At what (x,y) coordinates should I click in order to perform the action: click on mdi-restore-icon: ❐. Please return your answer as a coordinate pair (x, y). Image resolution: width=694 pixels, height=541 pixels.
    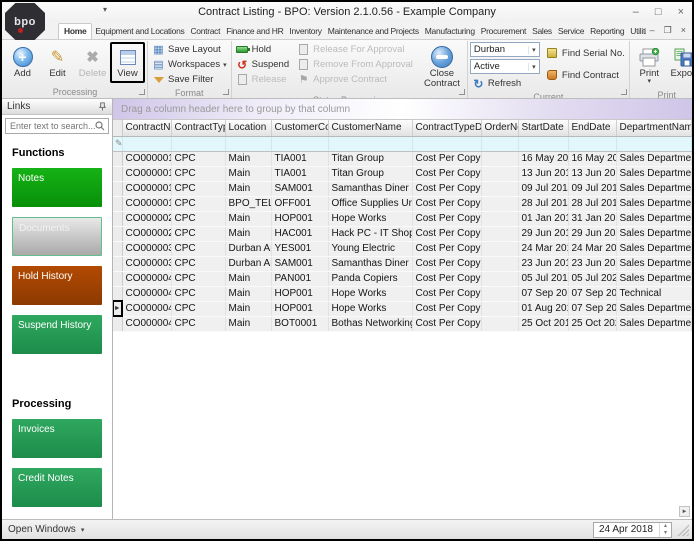
    Looking at the image, I should click on (668, 30).